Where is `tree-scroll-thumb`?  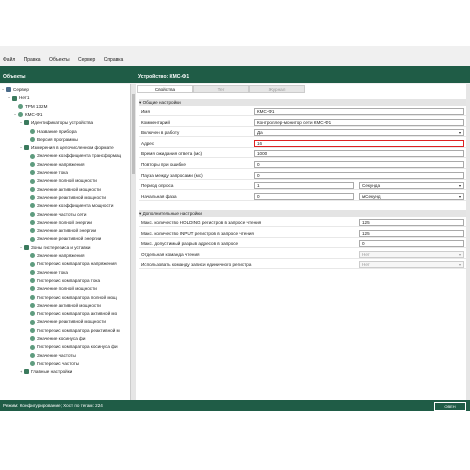 tree-scroll-thumb is located at coordinates (133, 134).